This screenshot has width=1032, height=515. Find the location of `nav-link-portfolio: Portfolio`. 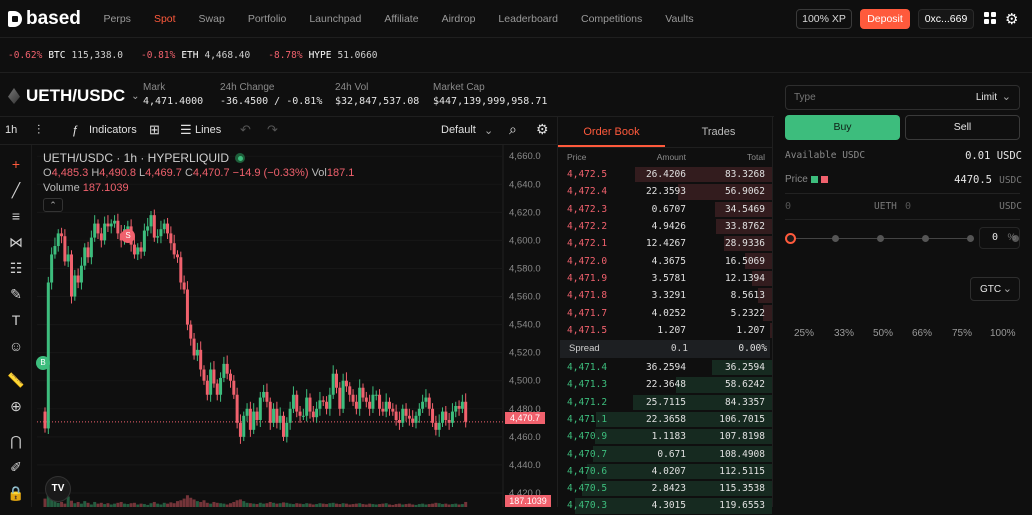

nav-link-portfolio: Portfolio is located at coordinates (267, 19).